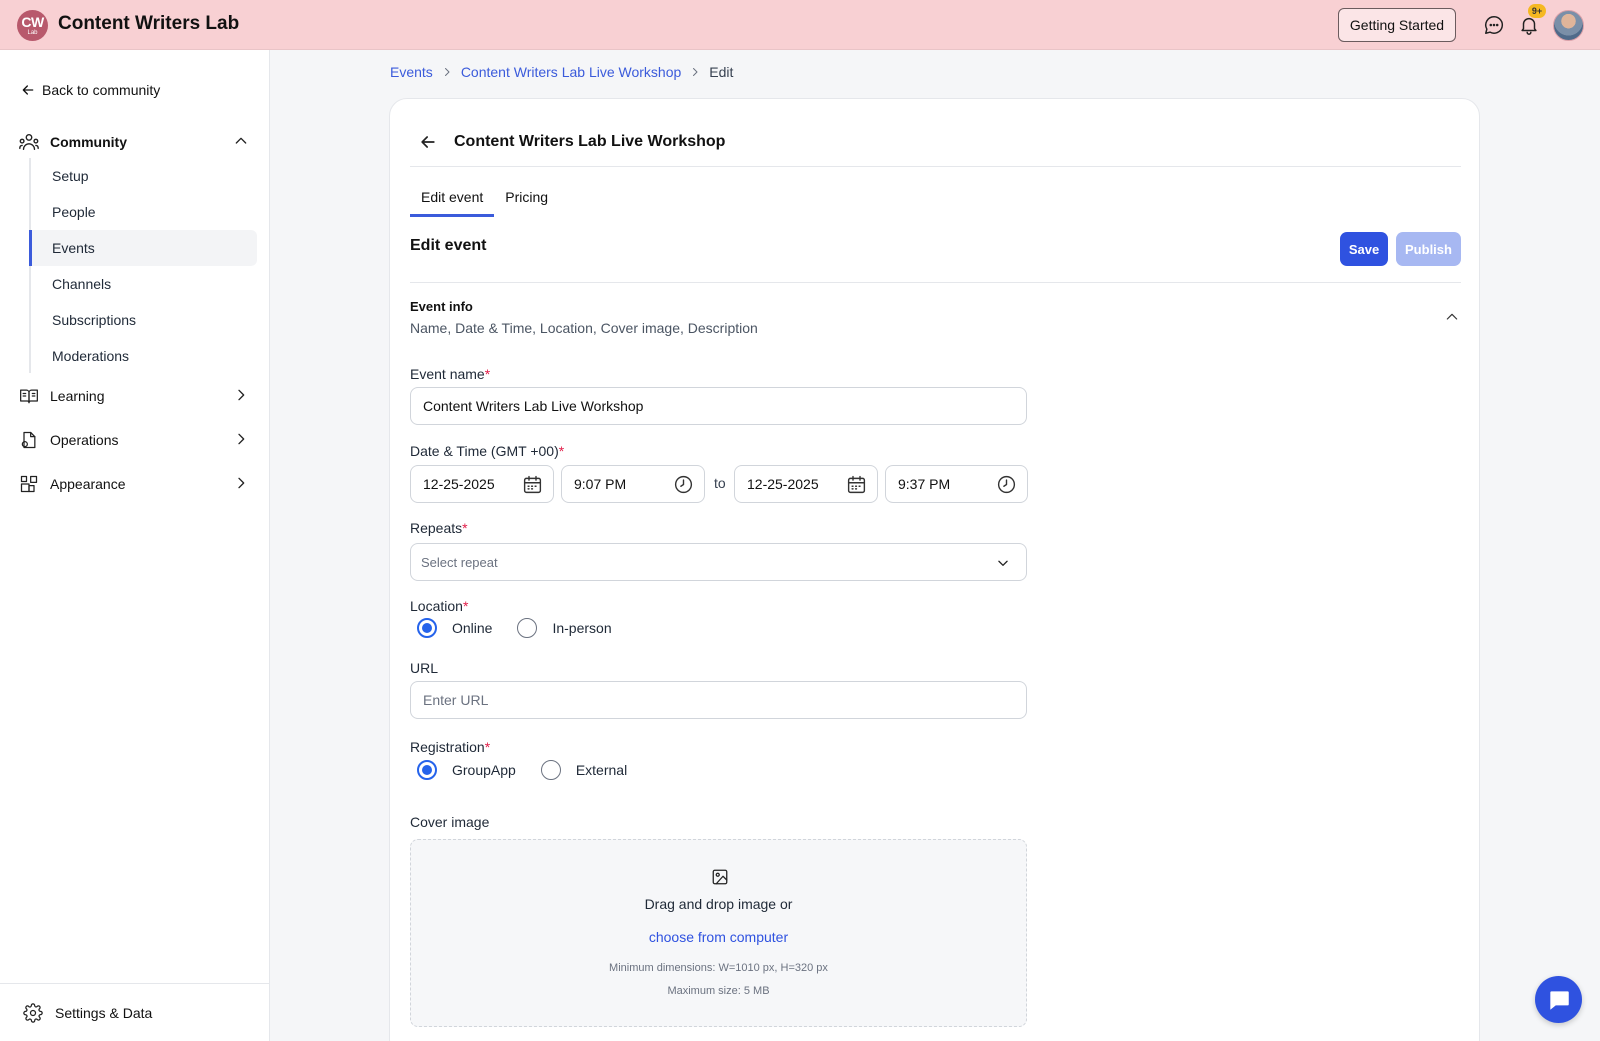  What do you see at coordinates (77, 396) in the screenshot?
I see `sidebar-group-label: Learning` at bounding box center [77, 396].